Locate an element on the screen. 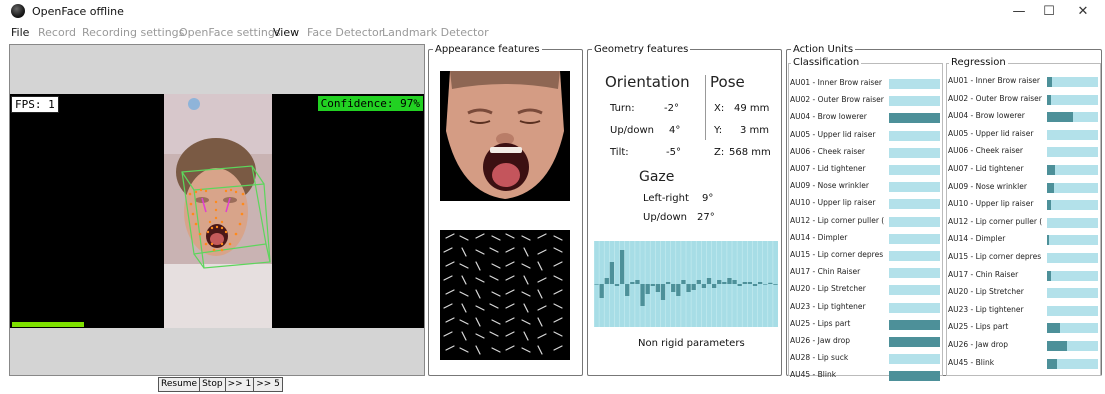  non-rigid-parameters-label: Non rigid parameters is located at coordinates (691, 343).